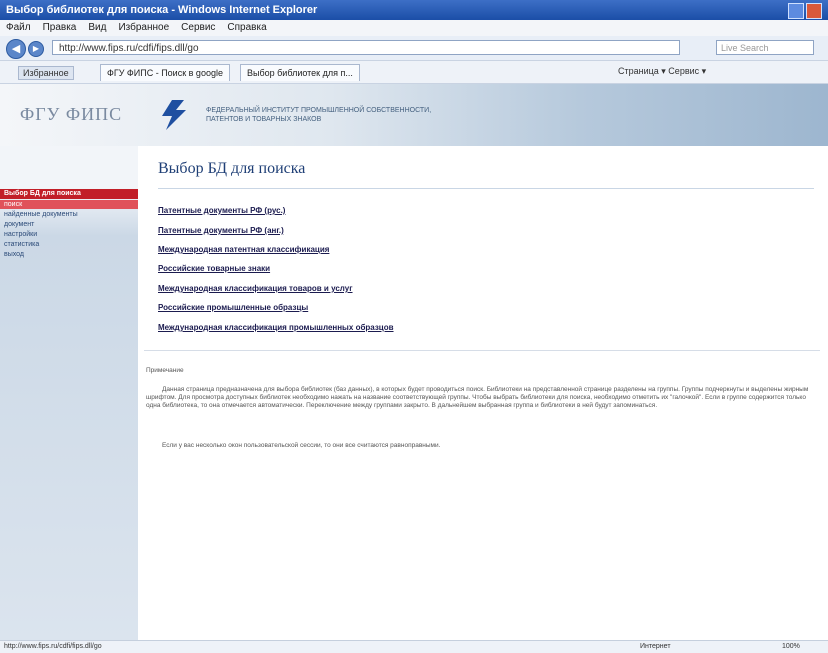  Describe the element at coordinates (16, 49) in the screenshot. I see `back-icon: ◀` at that location.